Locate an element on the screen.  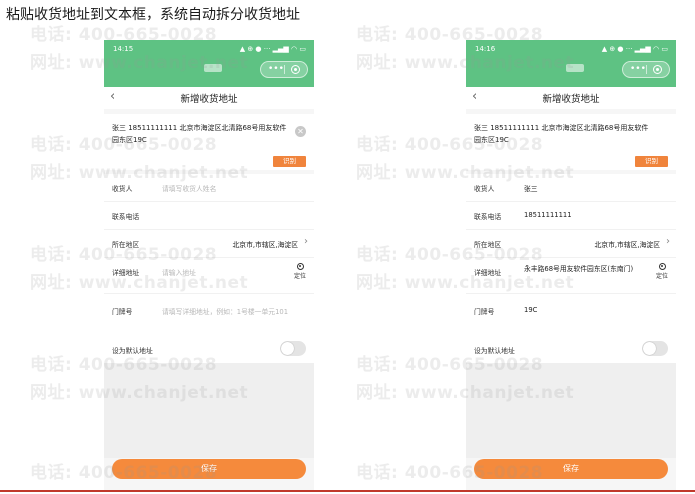
phone-row: 联系电话 18511111111 is located at coordinates (571, 216).